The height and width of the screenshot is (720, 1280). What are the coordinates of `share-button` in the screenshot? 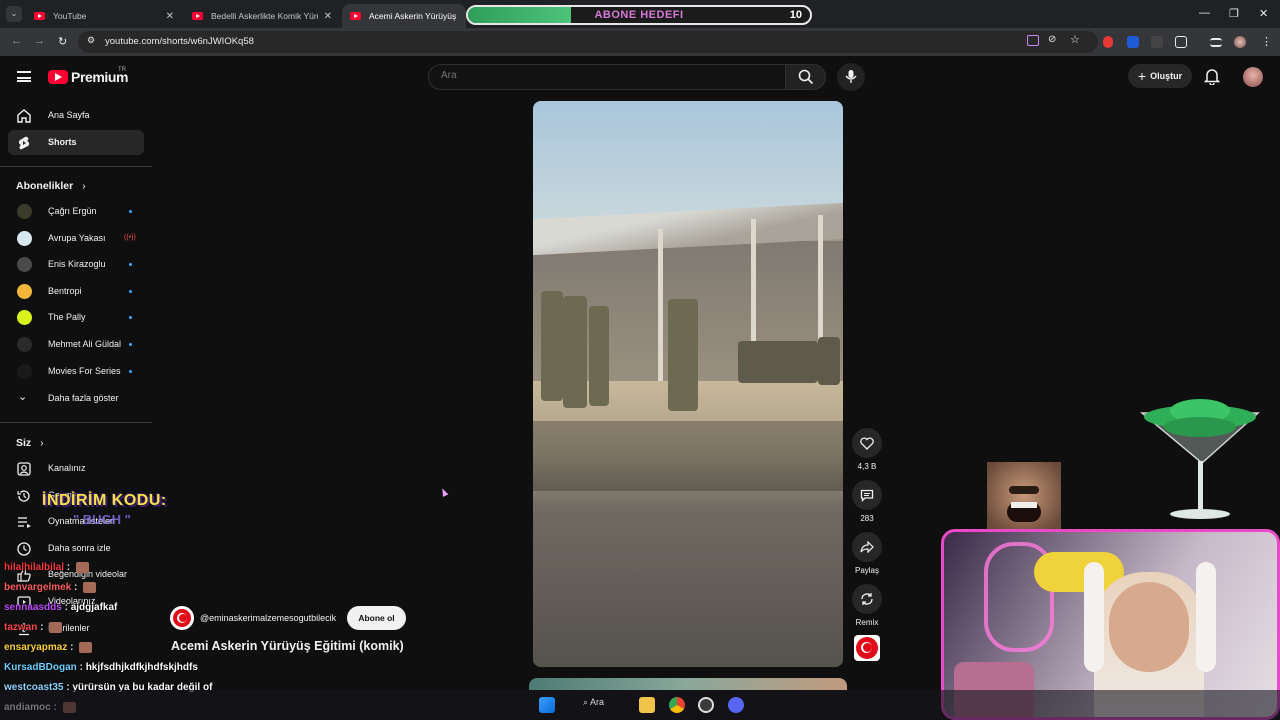 It's located at (867, 547).